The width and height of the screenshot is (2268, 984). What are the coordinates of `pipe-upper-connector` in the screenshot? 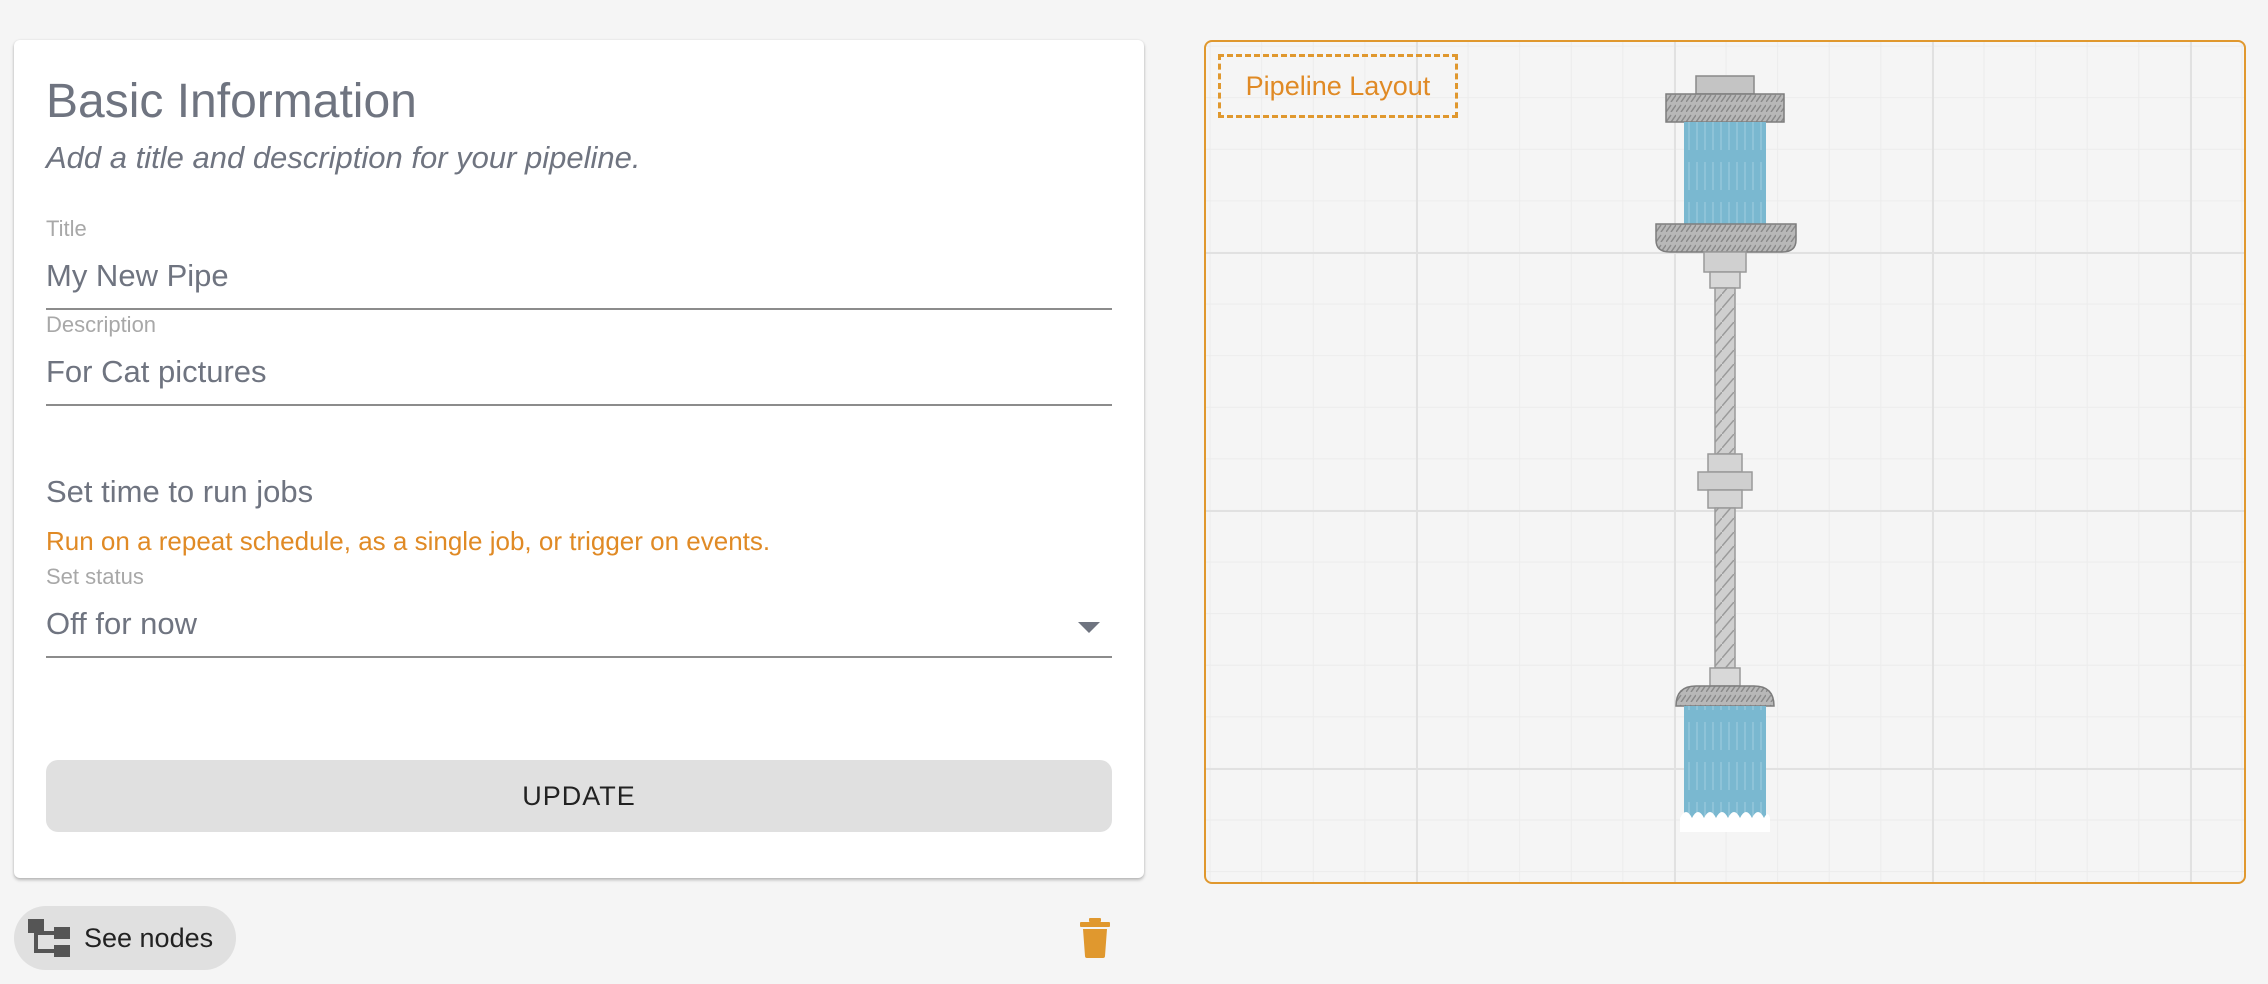 It's located at (1725, 270).